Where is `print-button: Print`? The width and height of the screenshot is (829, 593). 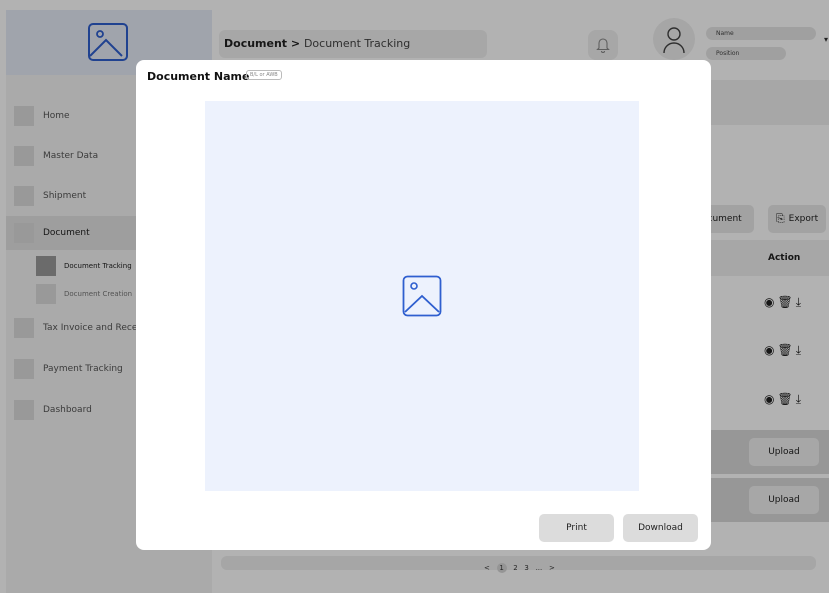 print-button: Print is located at coordinates (576, 528).